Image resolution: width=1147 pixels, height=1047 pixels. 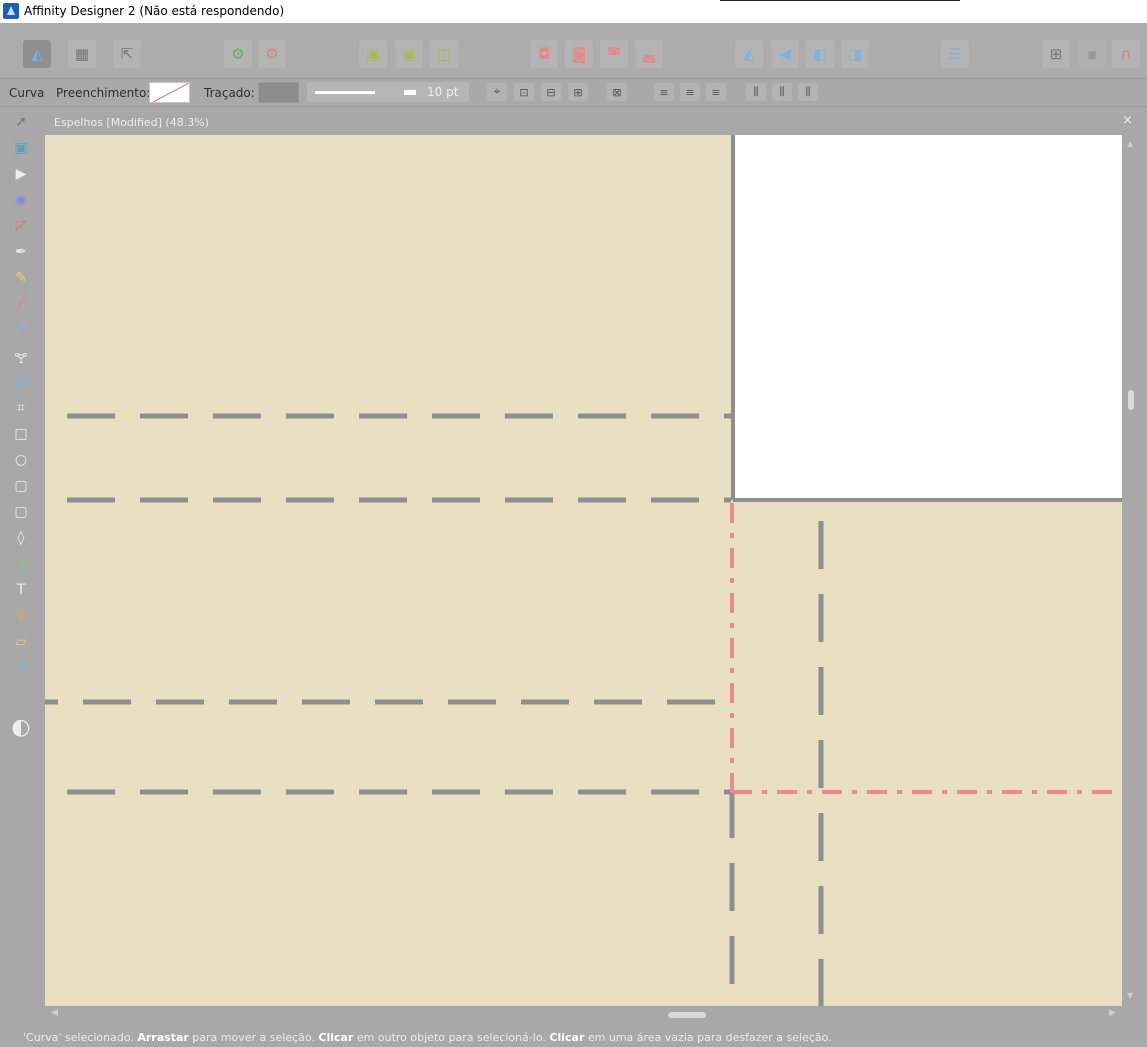 What do you see at coordinates (21, 616) in the screenshot?
I see `color-picker-tool-icon: ⚲` at bounding box center [21, 616].